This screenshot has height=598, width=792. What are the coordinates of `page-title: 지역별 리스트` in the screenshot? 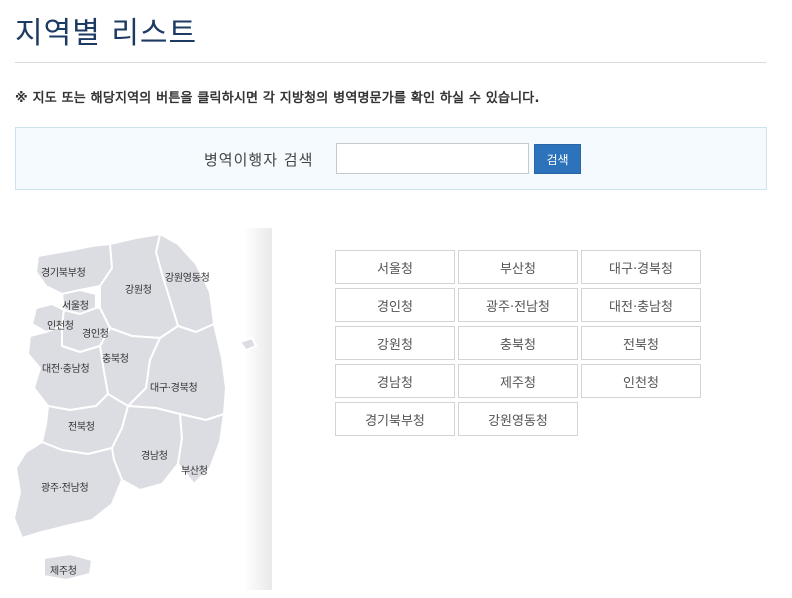 It's located at (106, 33).